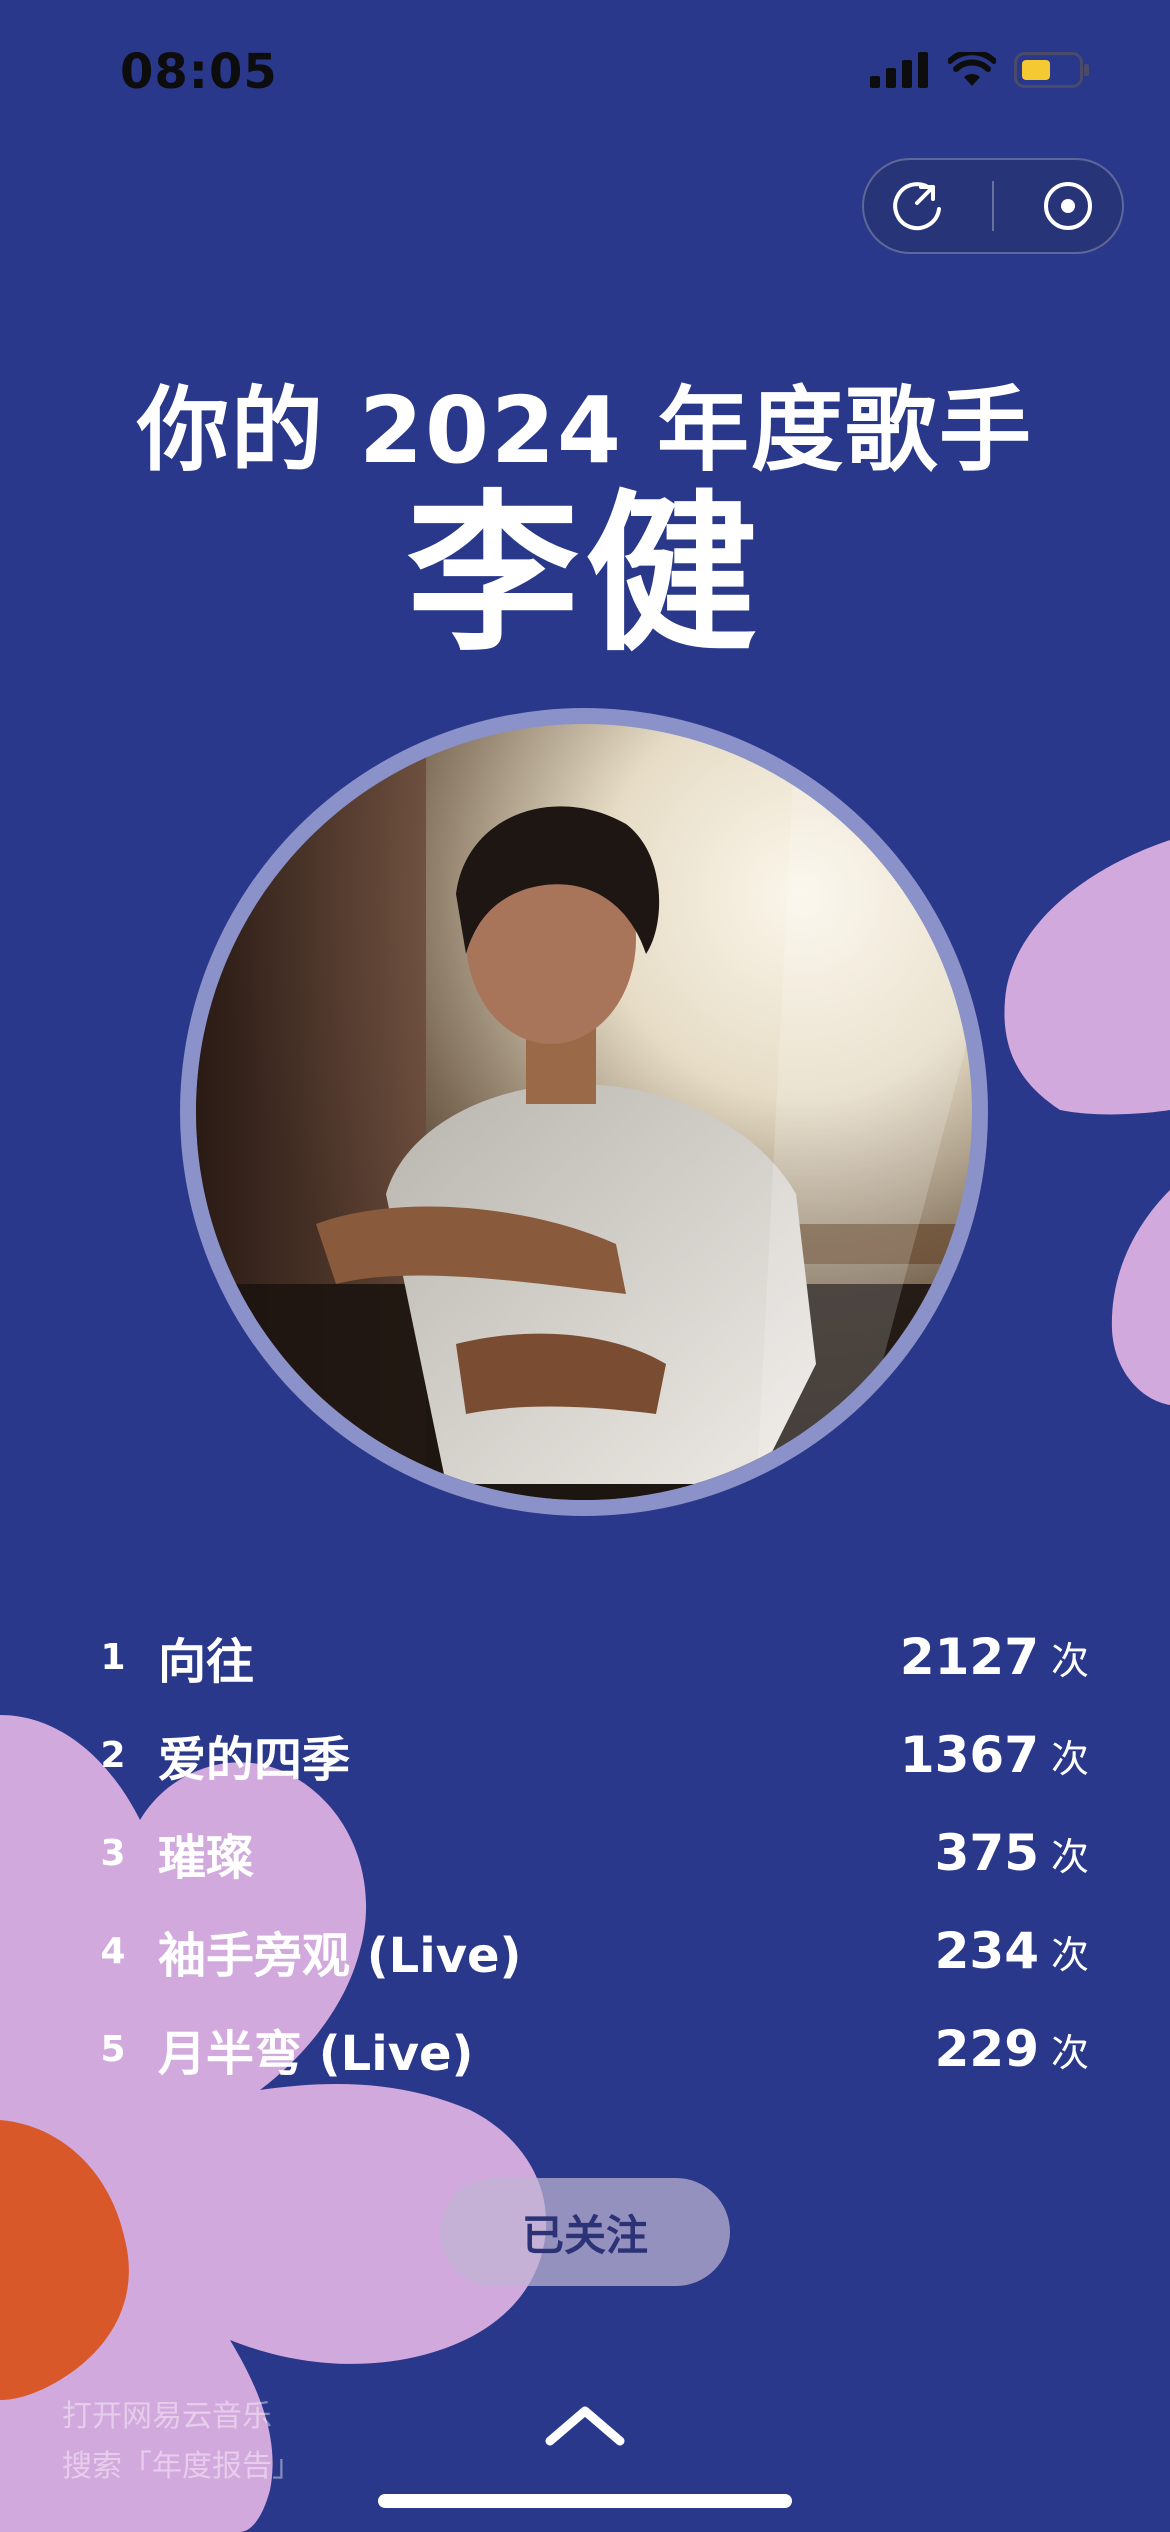 The width and height of the screenshot is (1170, 2532). Describe the element at coordinates (316, 2054) in the screenshot. I see `song-title: 月半弯 (Live)` at that location.